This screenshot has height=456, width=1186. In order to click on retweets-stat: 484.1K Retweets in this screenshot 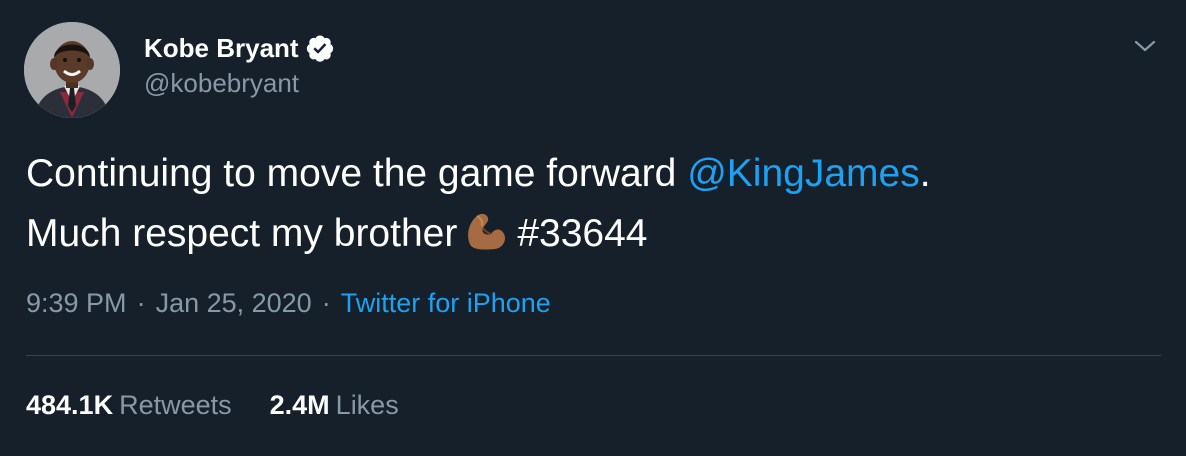, I will do `click(129, 405)`.